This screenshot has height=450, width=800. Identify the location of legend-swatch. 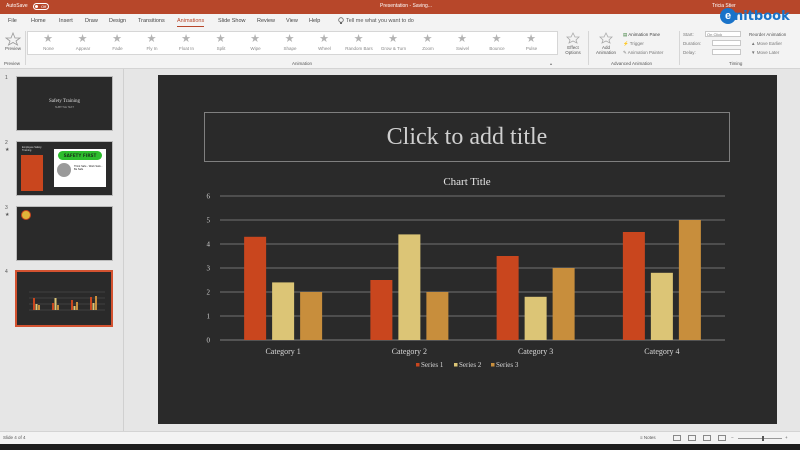
(456, 365).